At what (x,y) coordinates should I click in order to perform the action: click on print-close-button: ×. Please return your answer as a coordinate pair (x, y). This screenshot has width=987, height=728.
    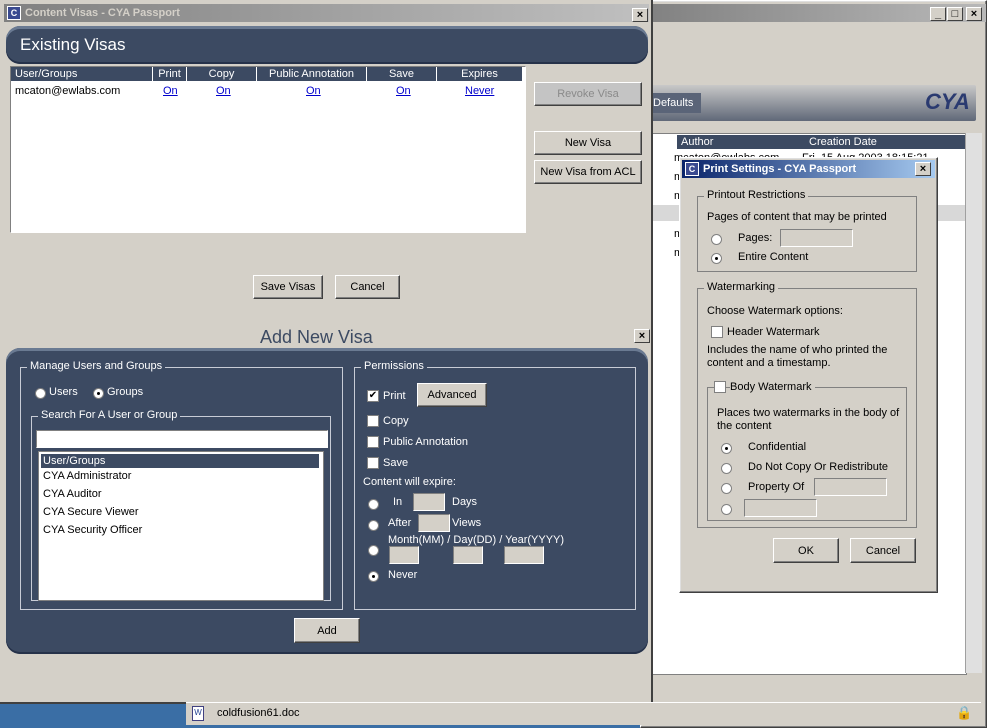
    Looking at the image, I should click on (923, 169).